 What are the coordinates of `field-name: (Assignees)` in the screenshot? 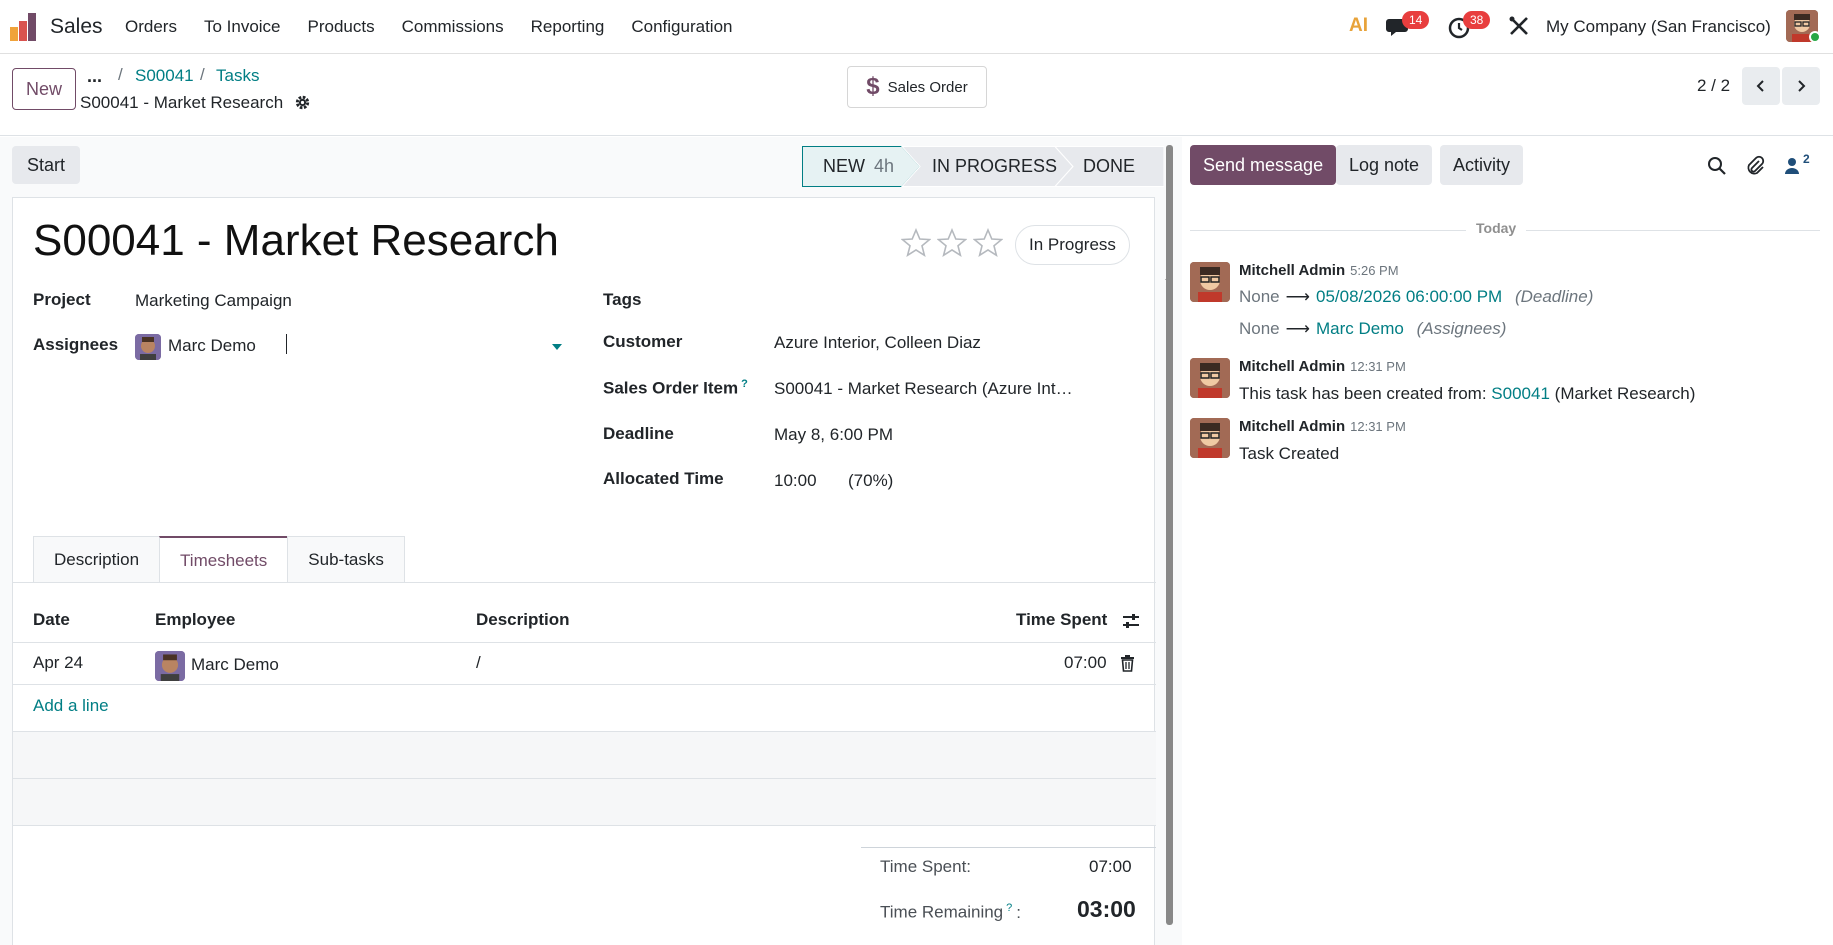 It's located at (1461, 328).